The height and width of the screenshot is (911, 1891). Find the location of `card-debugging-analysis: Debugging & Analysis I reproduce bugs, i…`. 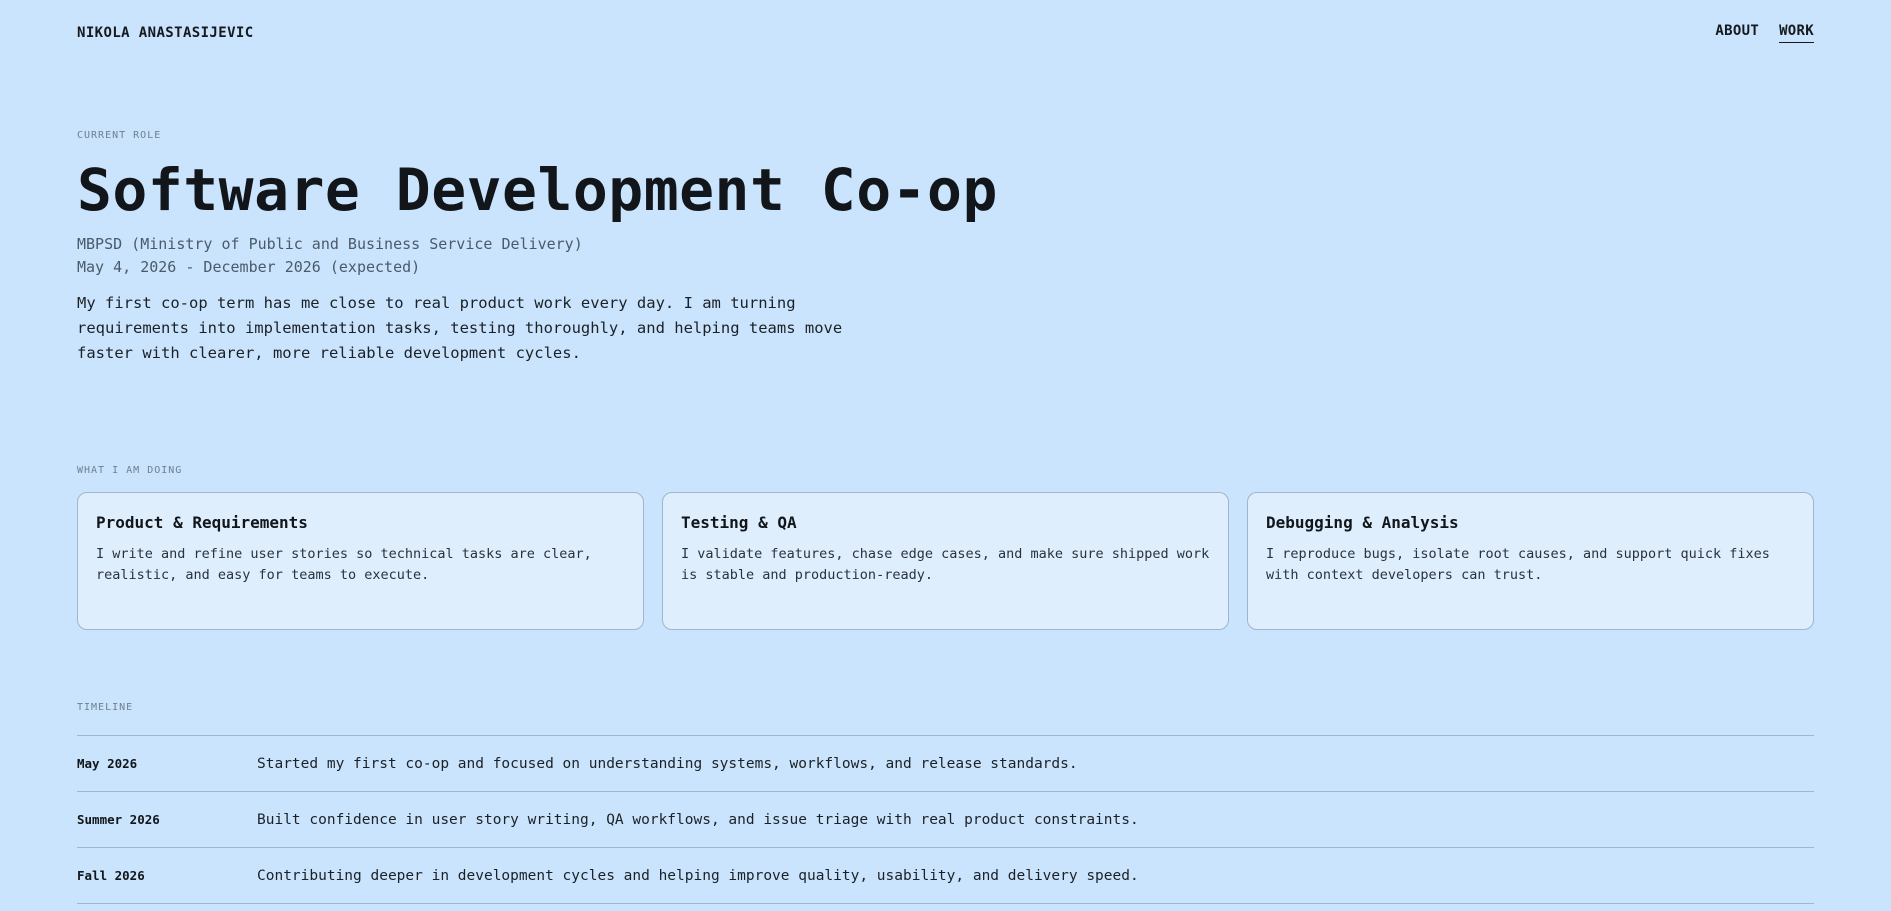

card-debugging-analysis: Debugging & Analysis I reproduce bugs, i… is located at coordinates (1530, 561).